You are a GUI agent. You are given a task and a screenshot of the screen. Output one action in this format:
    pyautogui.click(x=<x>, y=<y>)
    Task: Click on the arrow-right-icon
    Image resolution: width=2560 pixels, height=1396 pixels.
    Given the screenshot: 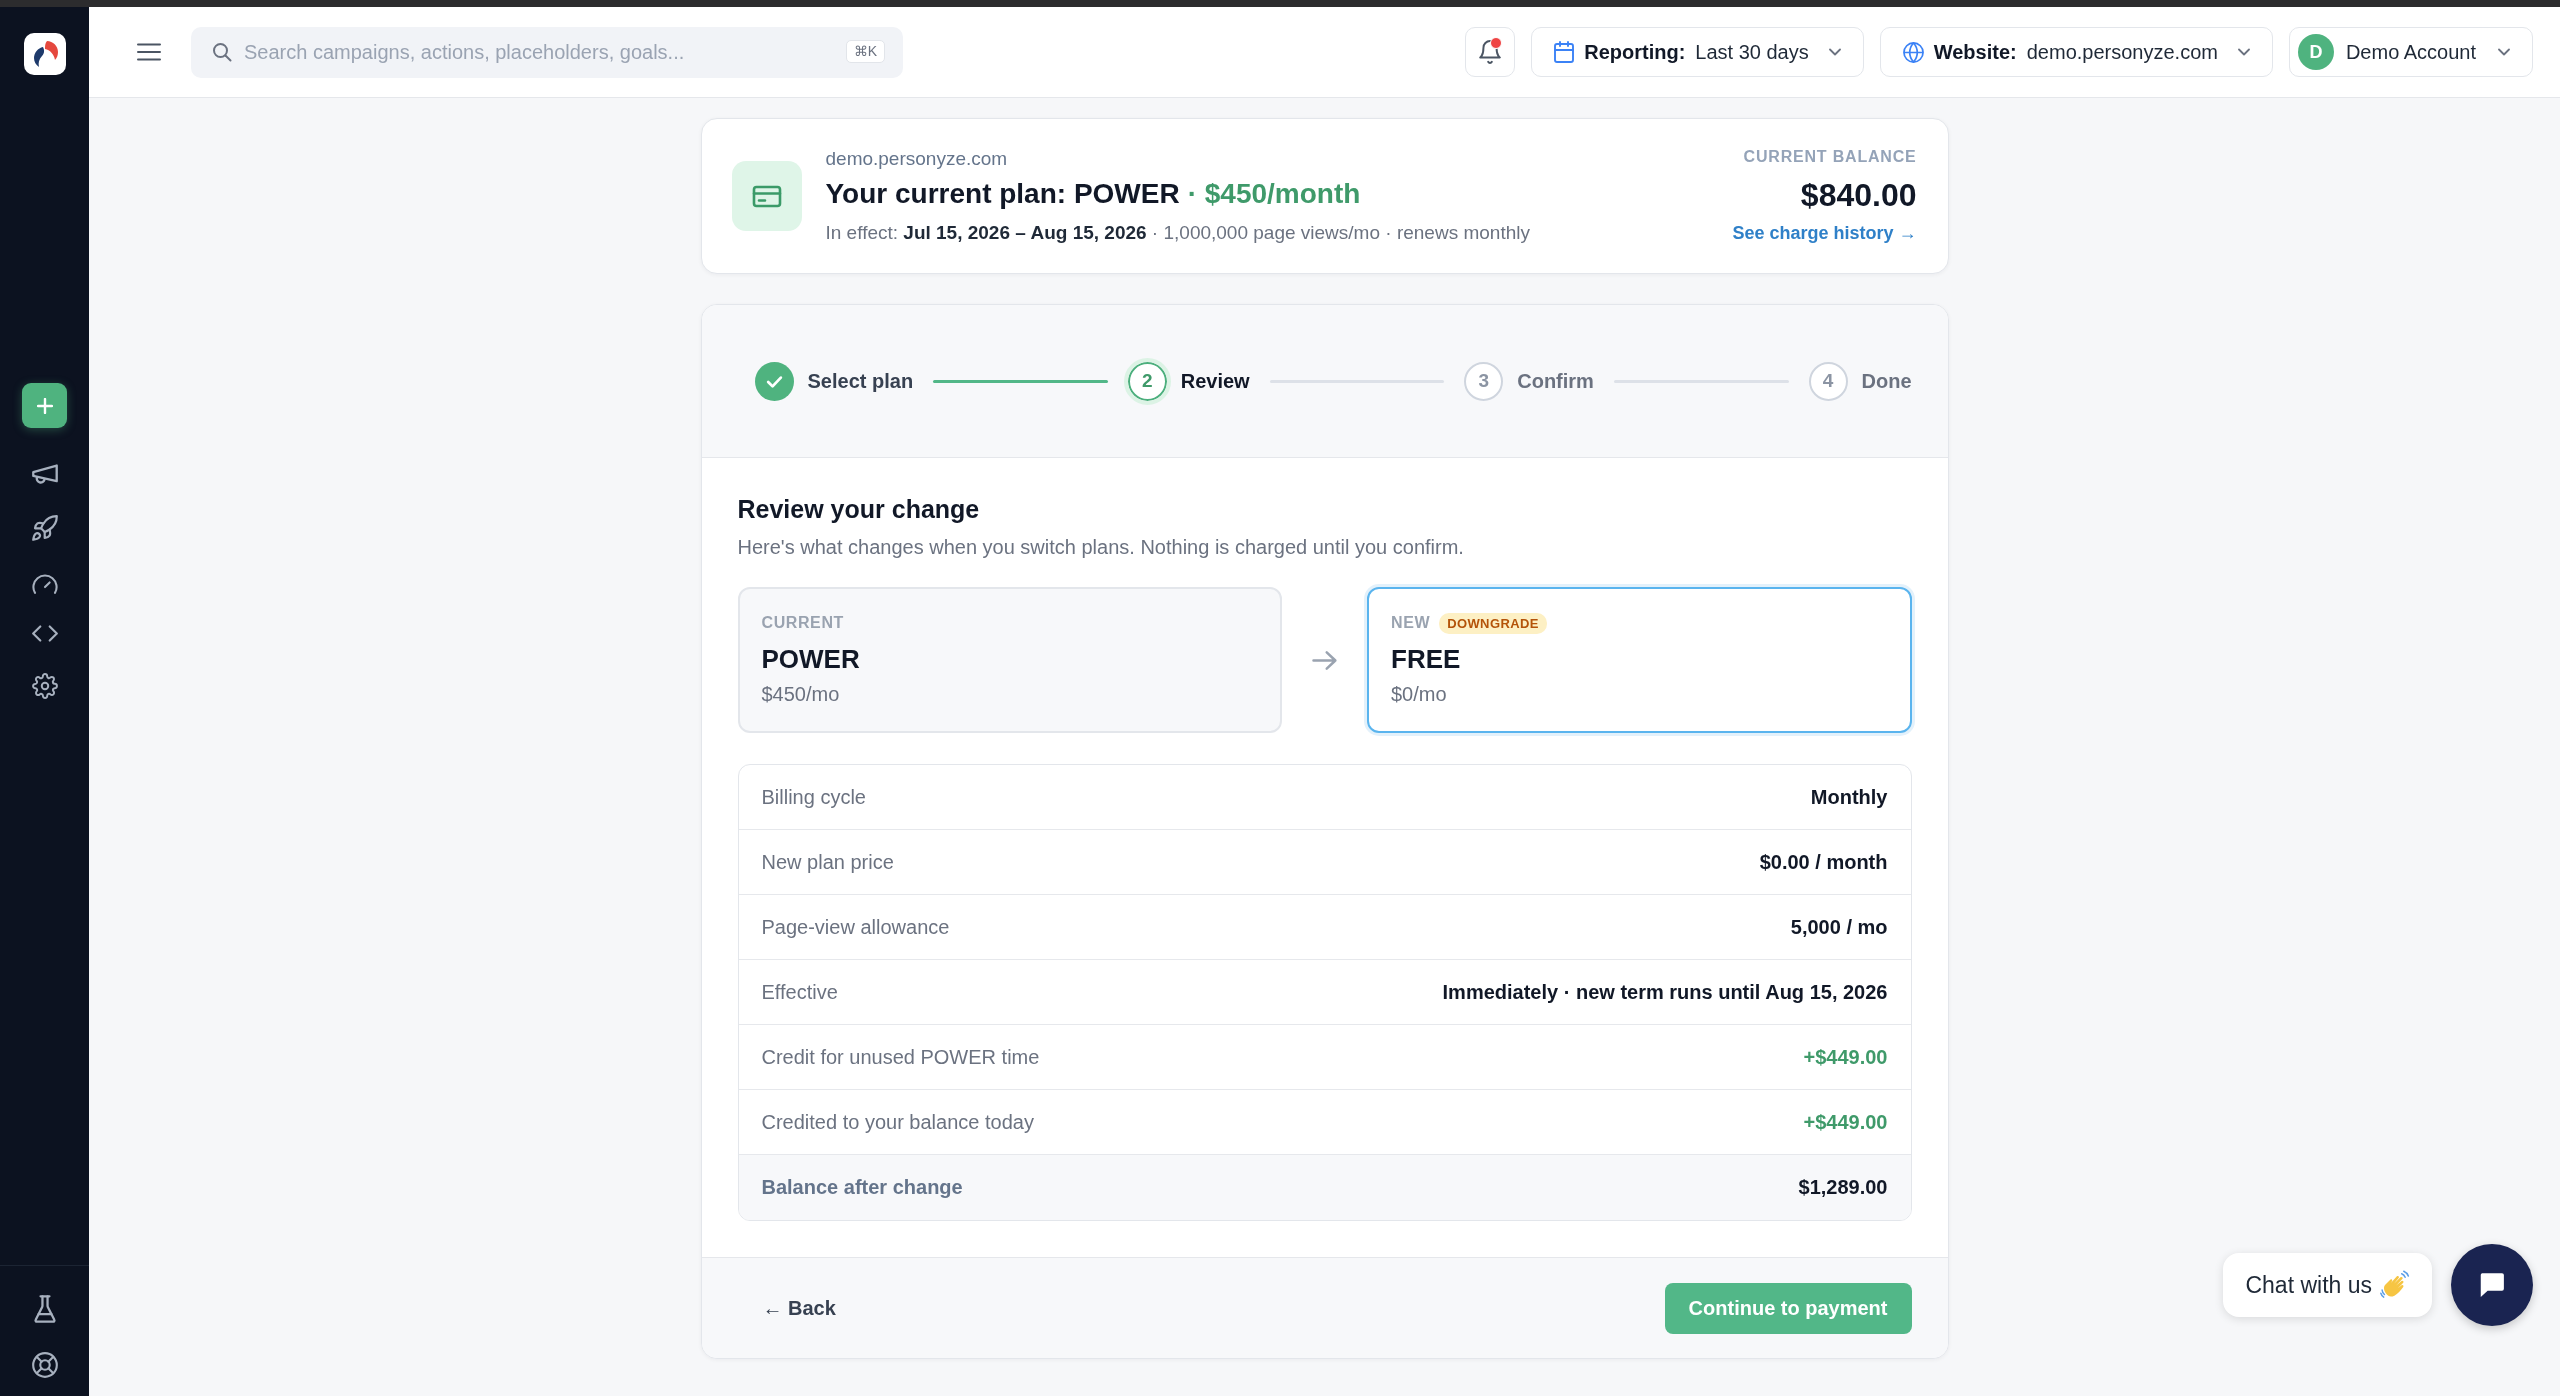 What is the action you would take?
    pyautogui.click(x=1324, y=660)
    